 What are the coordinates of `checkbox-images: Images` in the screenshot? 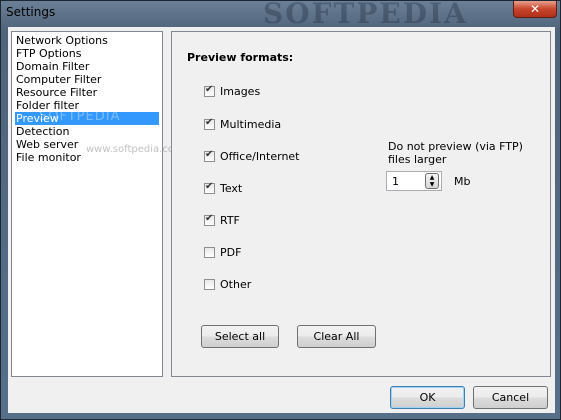 It's located at (232, 91).